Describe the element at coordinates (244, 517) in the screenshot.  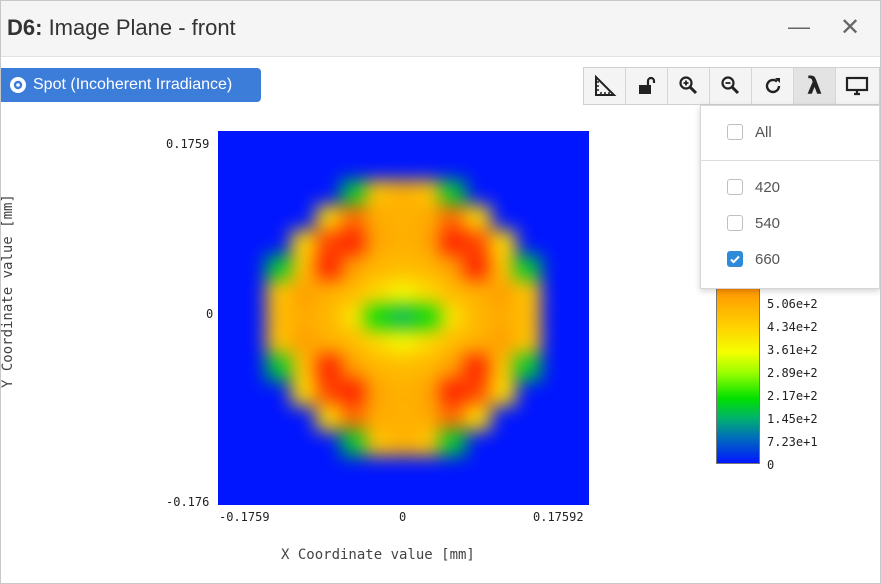
I see `x-tick-label: -0.1759` at that location.